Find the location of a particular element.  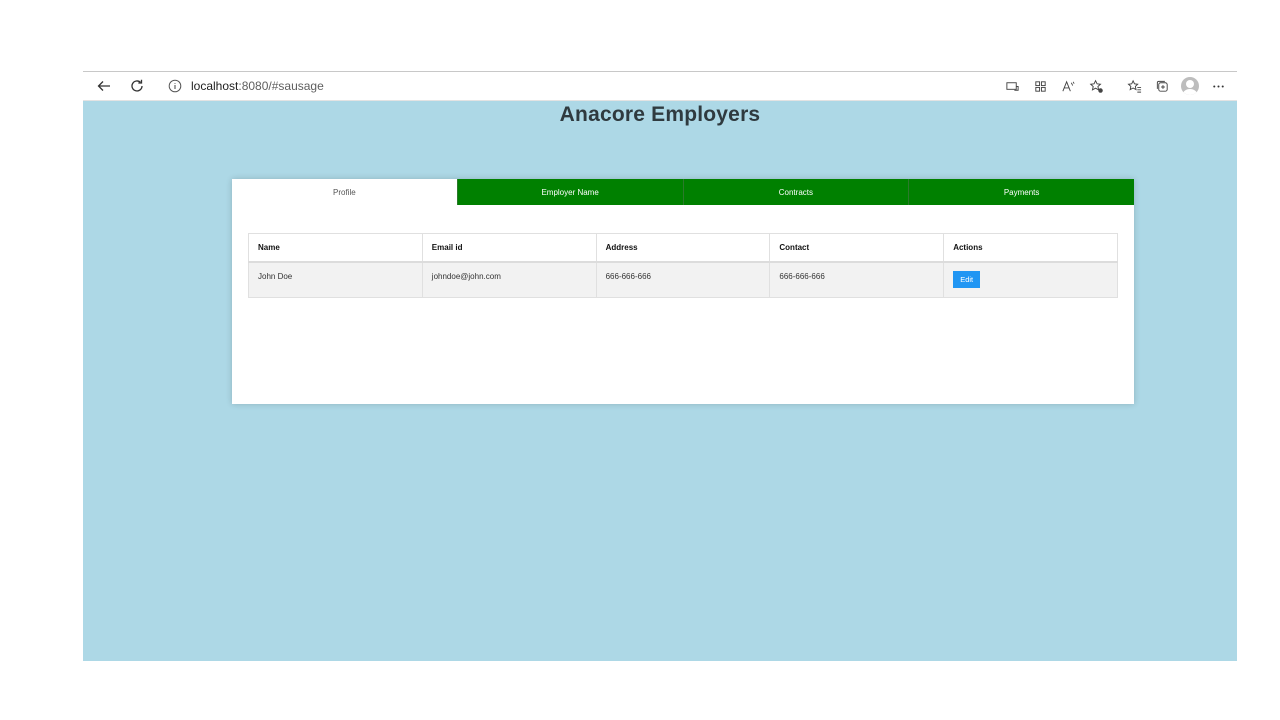

url-text: localhost:8080/#sausage is located at coordinates (257, 86).